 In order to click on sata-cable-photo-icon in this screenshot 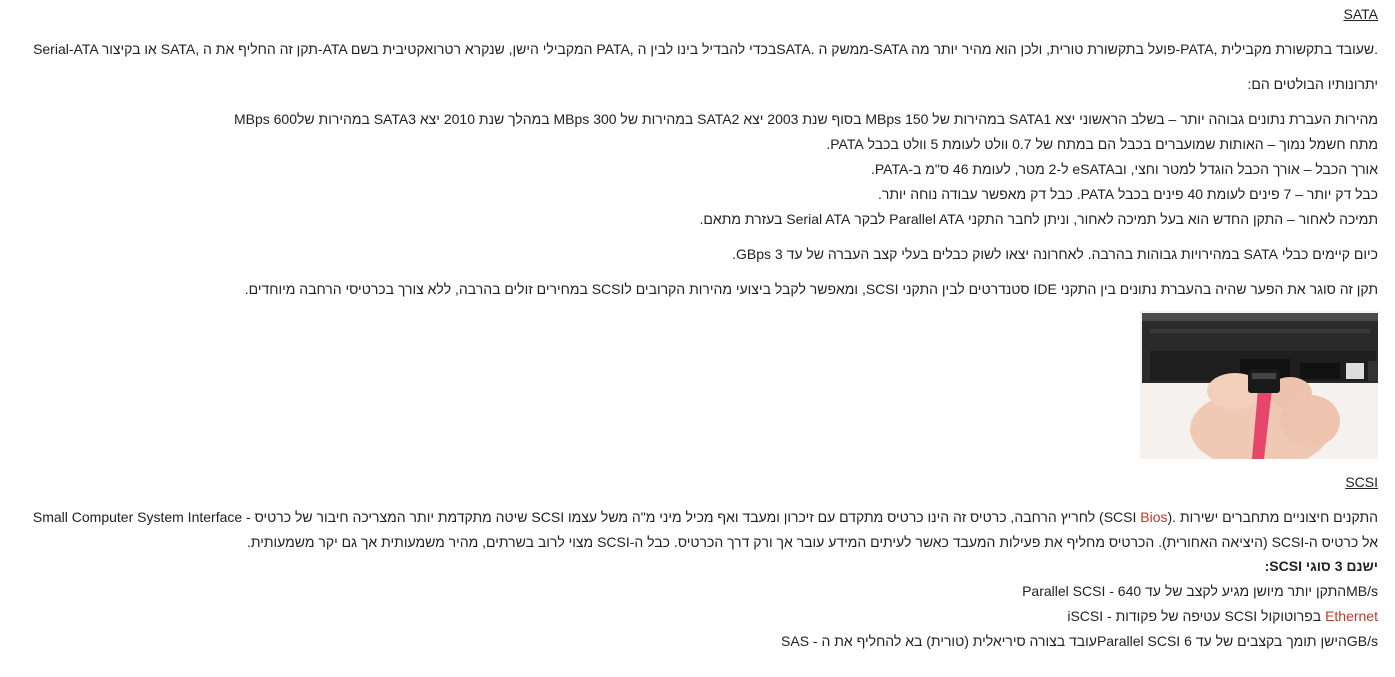, I will do `click(1259, 385)`.